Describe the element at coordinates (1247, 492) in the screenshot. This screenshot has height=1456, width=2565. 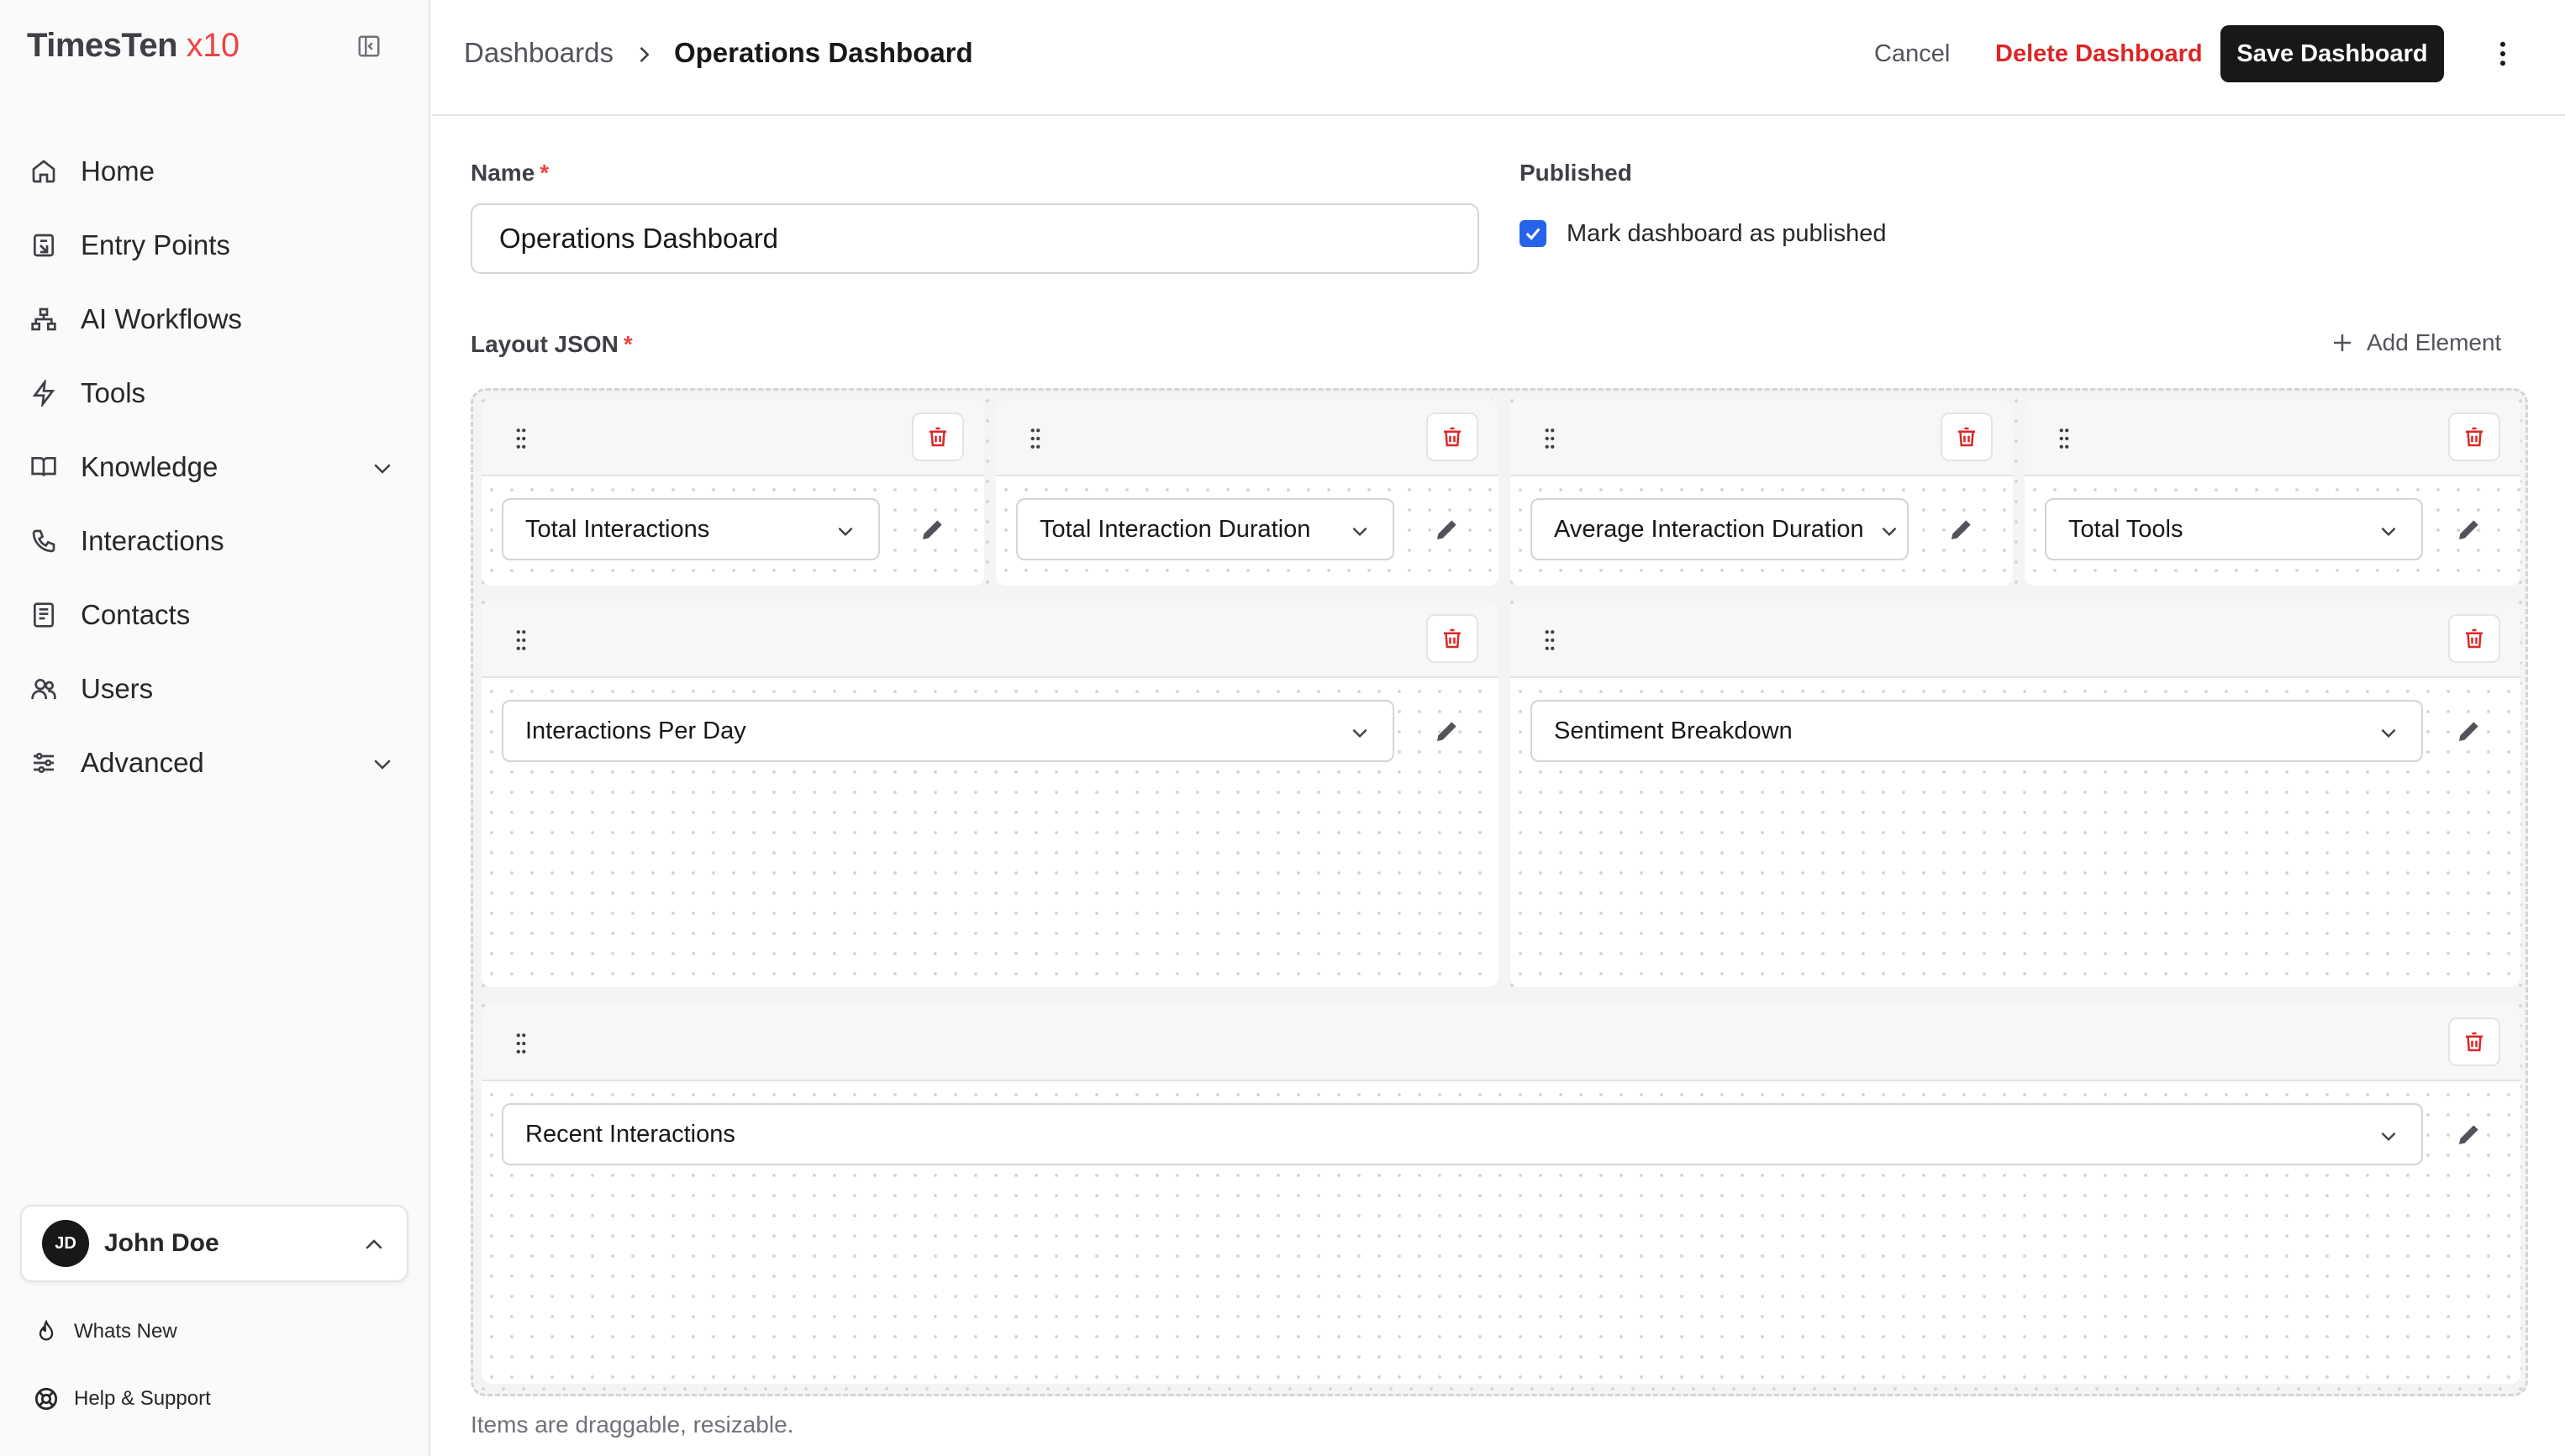
I see `widget-card: Total Interaction Duration` at that location.